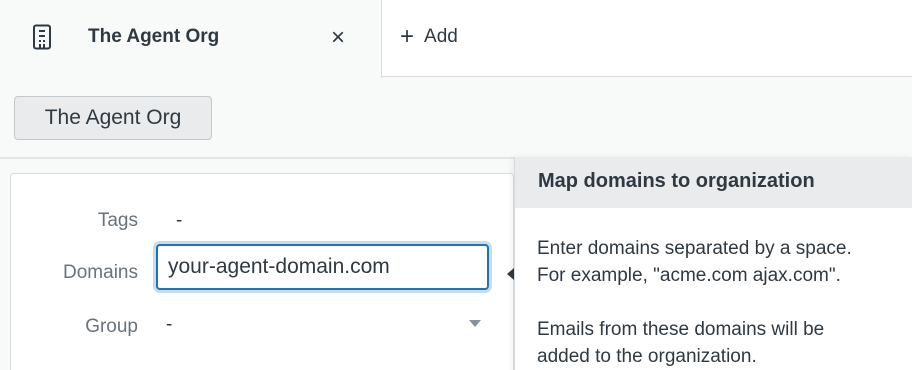 The height and width of the screenshot is (370, 912). I want to click on help-text-line: Enter domains separated by a space., so click(694, 248).